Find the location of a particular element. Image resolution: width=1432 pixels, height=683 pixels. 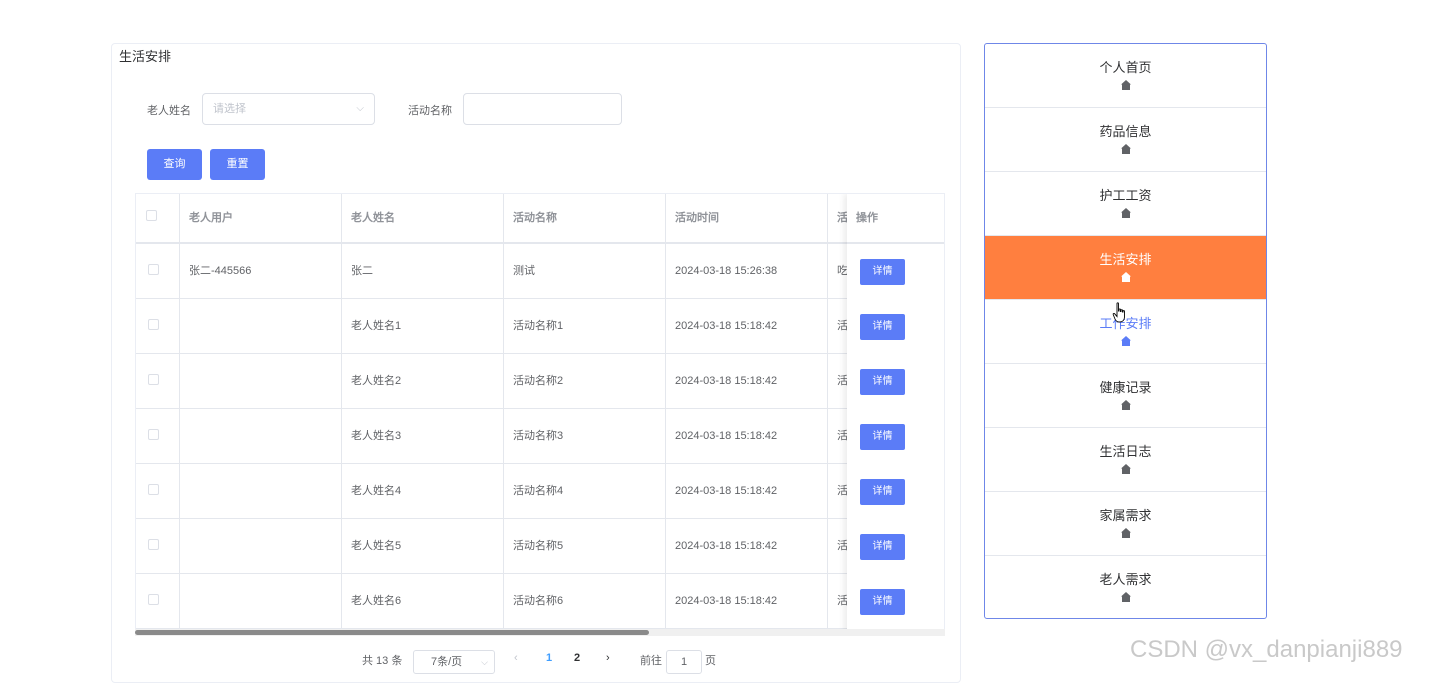

menu-item-label: 药品信息 is located at coordinates (1125, 131).